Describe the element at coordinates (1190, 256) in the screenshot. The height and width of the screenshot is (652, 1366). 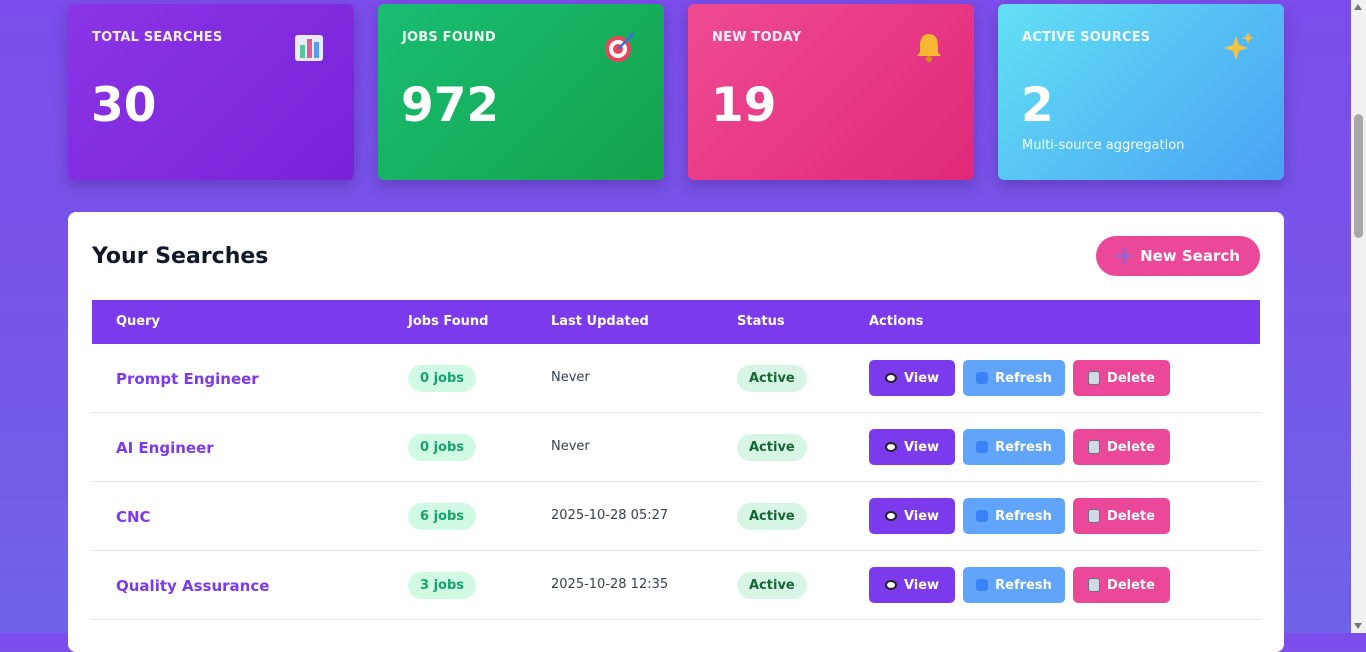
I see `new-search-label: New Search` at that location.